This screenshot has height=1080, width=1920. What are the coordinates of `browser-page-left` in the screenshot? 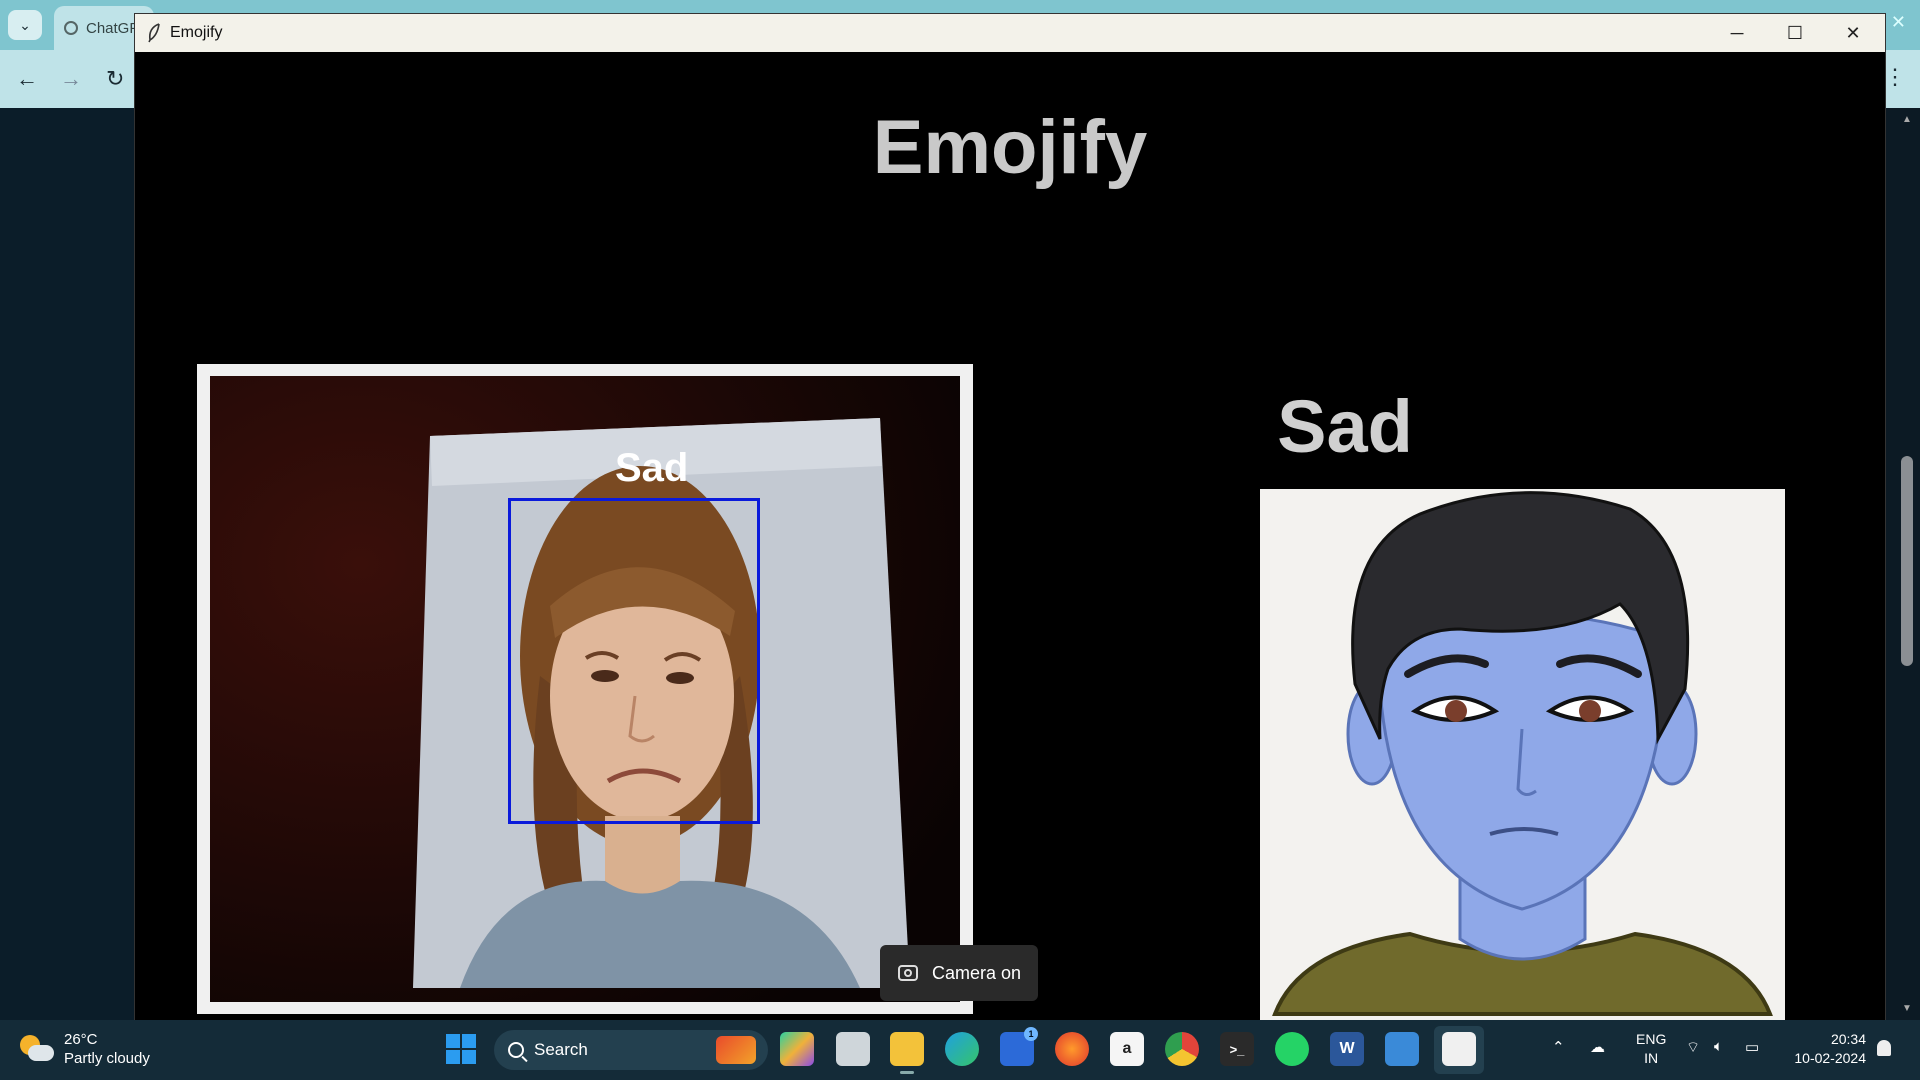 It's located at (67, 564).